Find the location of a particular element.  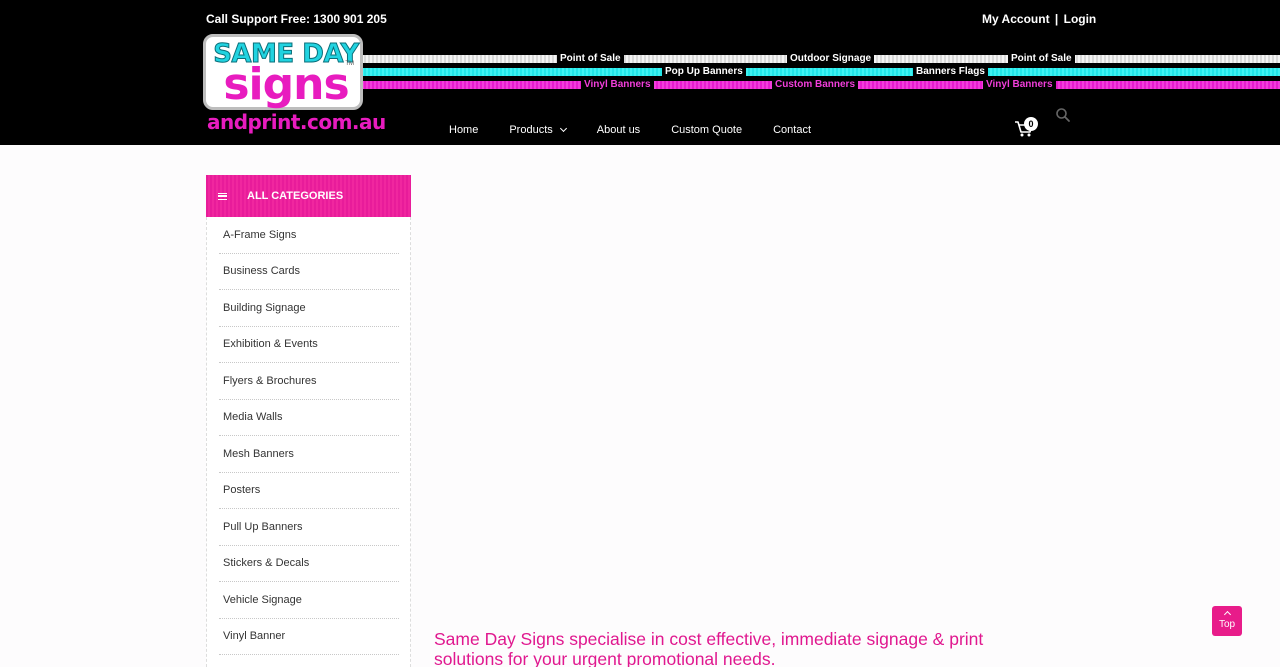

category-item: Stickers & Decals is located at coordinates (309, 564).